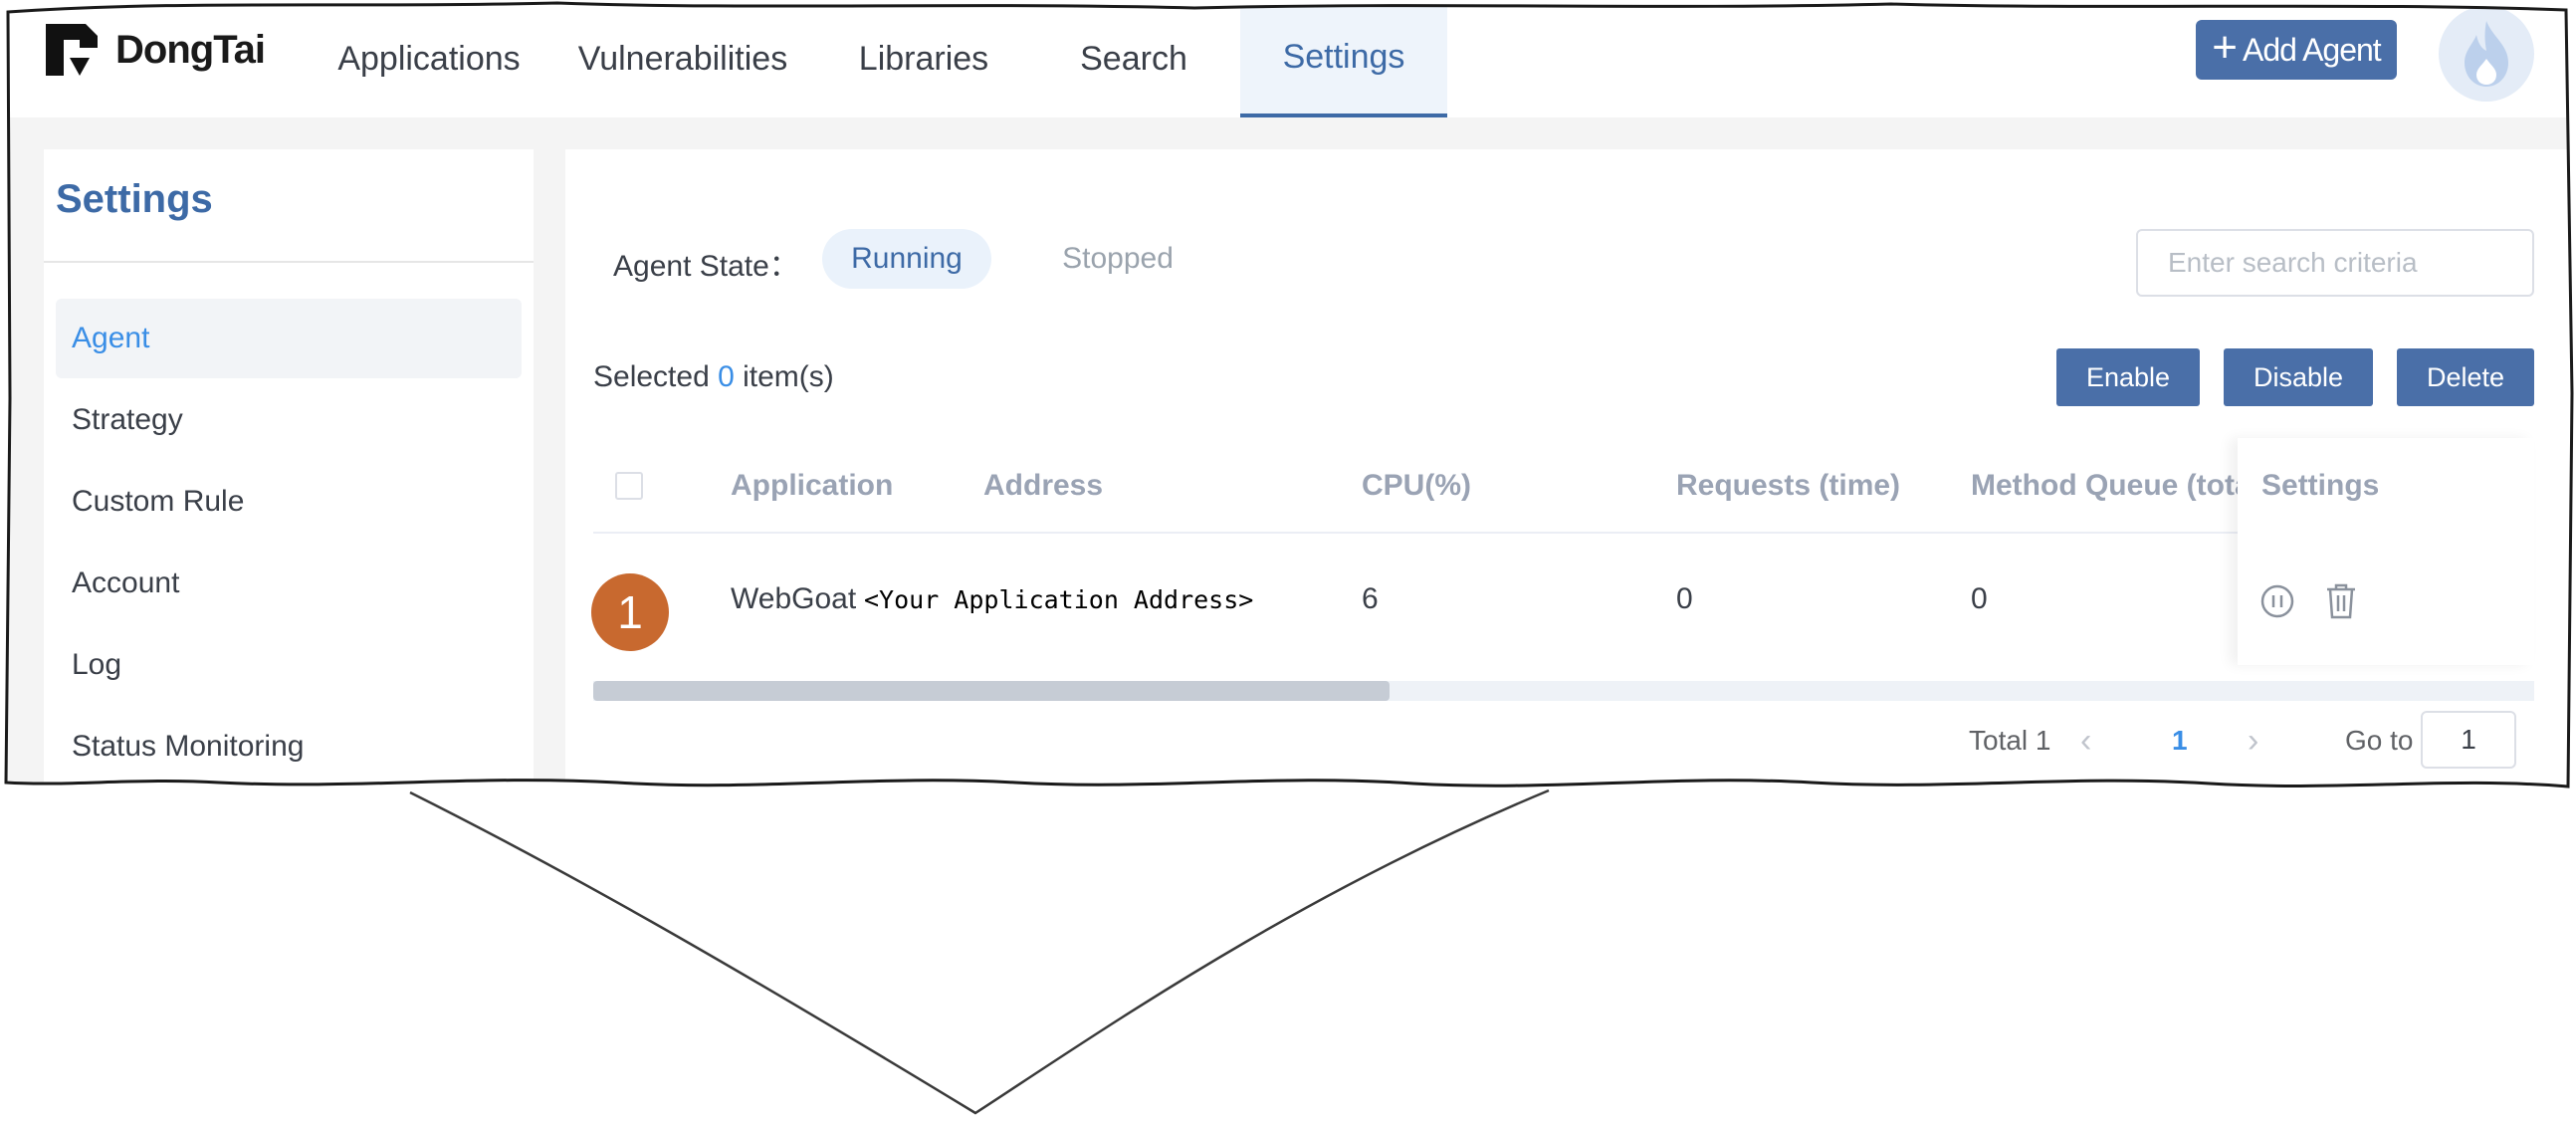  Describe the element at coordinates (429, 58) in the screenshot. I see `nav-applications: Applications` at that location.